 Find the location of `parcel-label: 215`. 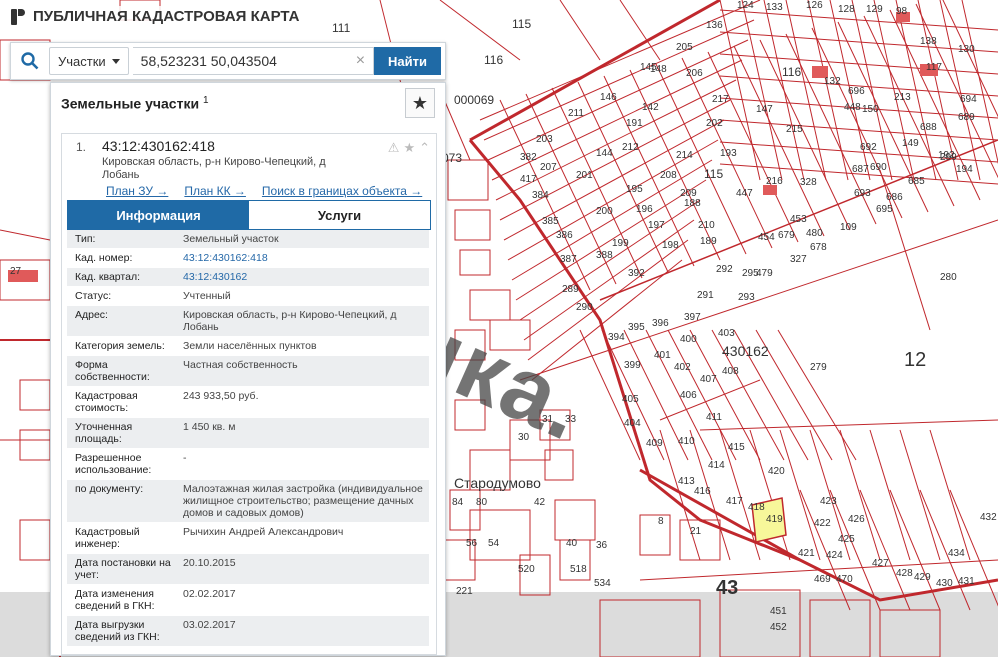

parcel-label: 215 is located at coordinates (794, 129).